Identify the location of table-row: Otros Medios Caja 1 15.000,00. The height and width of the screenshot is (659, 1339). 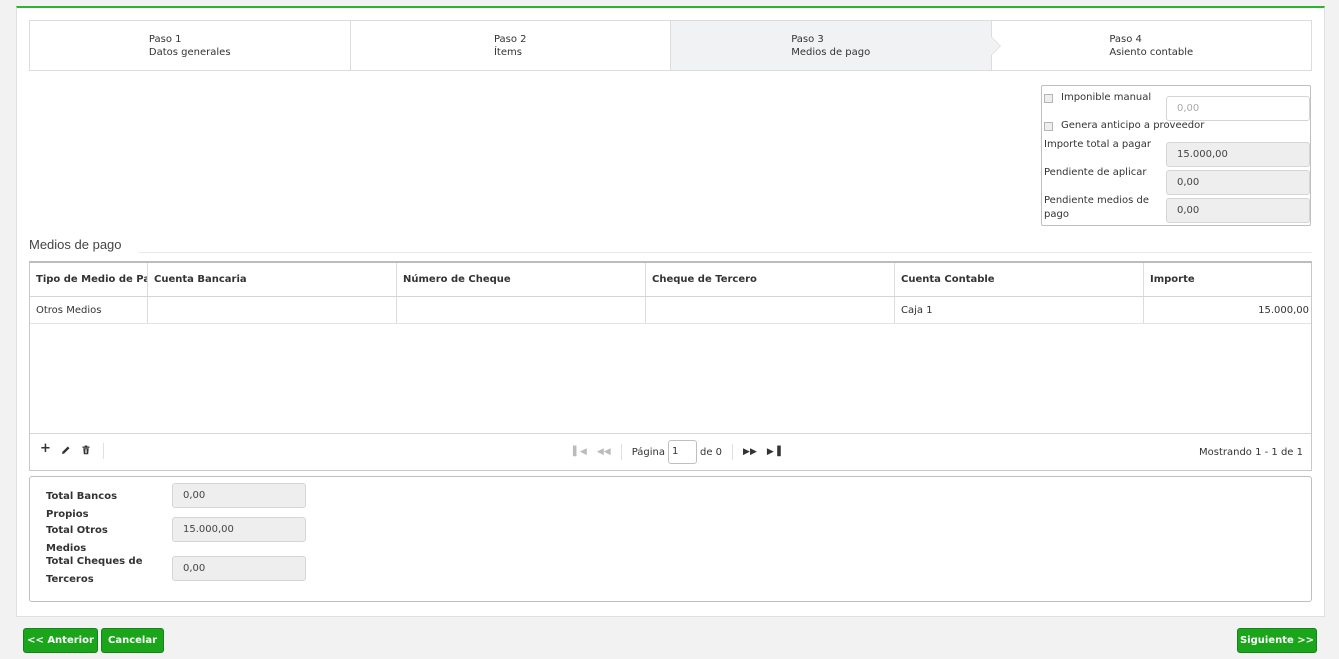
(670, 310).